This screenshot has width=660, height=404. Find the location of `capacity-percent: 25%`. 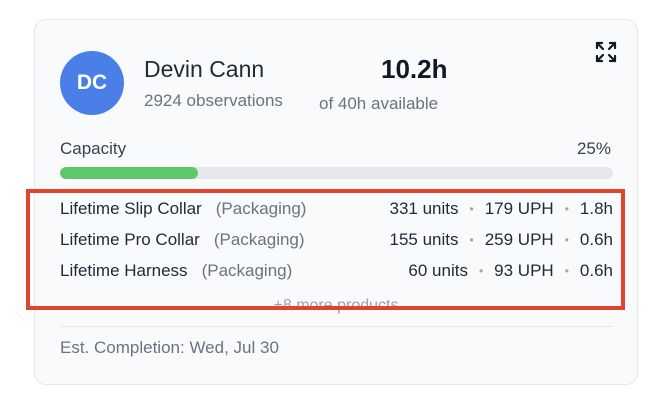

capacity-percent: 25% is located at coordinates (593, 148).